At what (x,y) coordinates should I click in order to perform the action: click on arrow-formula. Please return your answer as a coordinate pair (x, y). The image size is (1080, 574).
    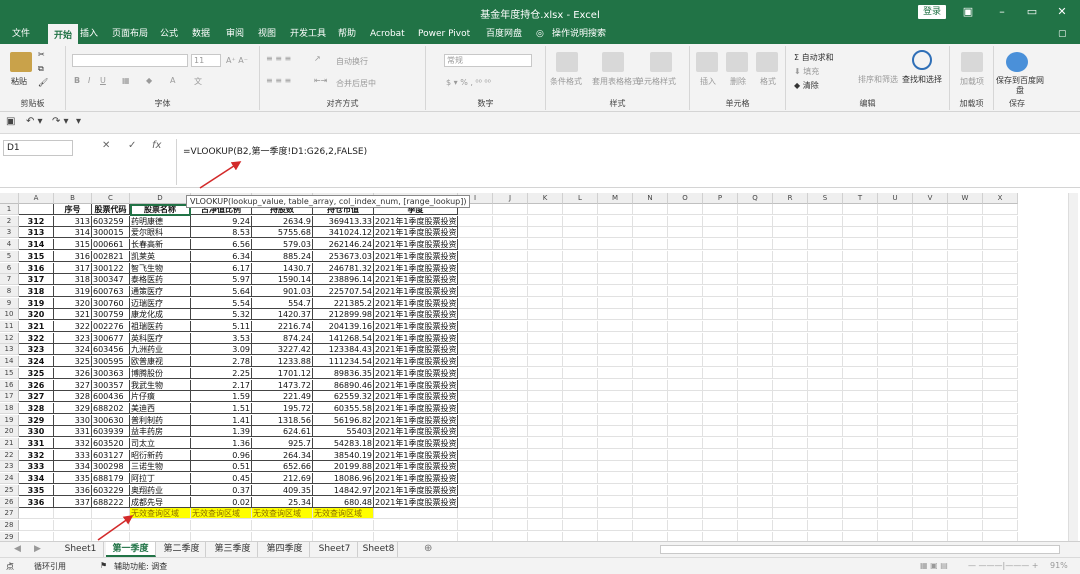
    Looking at the image, I should click on (220, 175).